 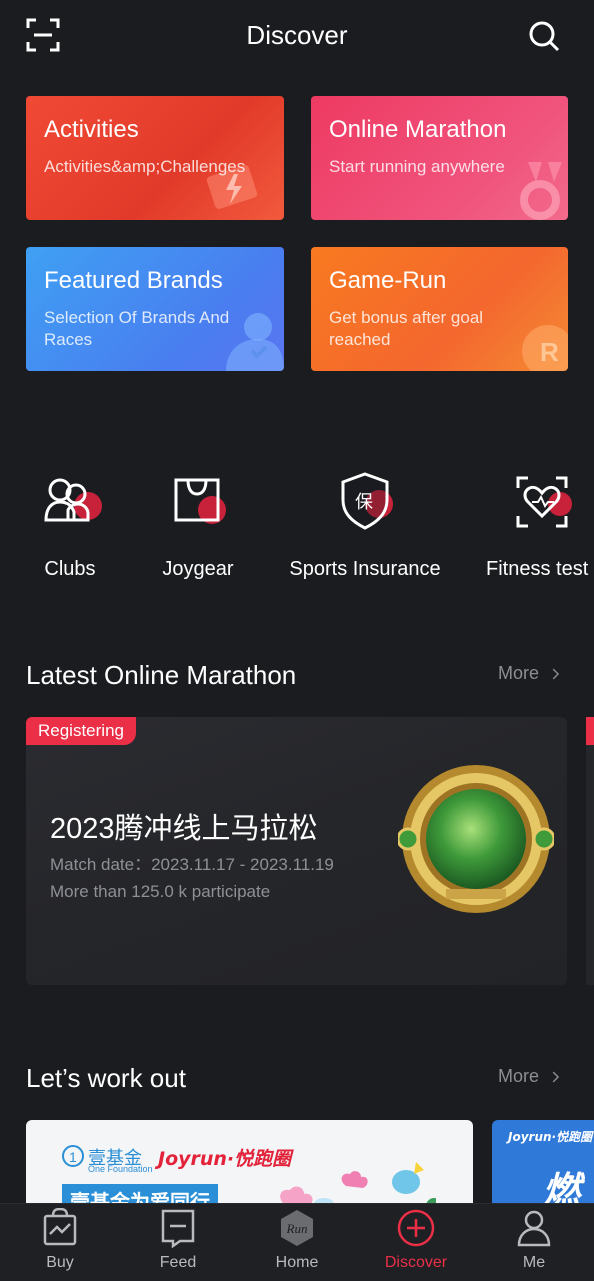 I want to click on card-title: Game-Run, so click(x=388, y=280).